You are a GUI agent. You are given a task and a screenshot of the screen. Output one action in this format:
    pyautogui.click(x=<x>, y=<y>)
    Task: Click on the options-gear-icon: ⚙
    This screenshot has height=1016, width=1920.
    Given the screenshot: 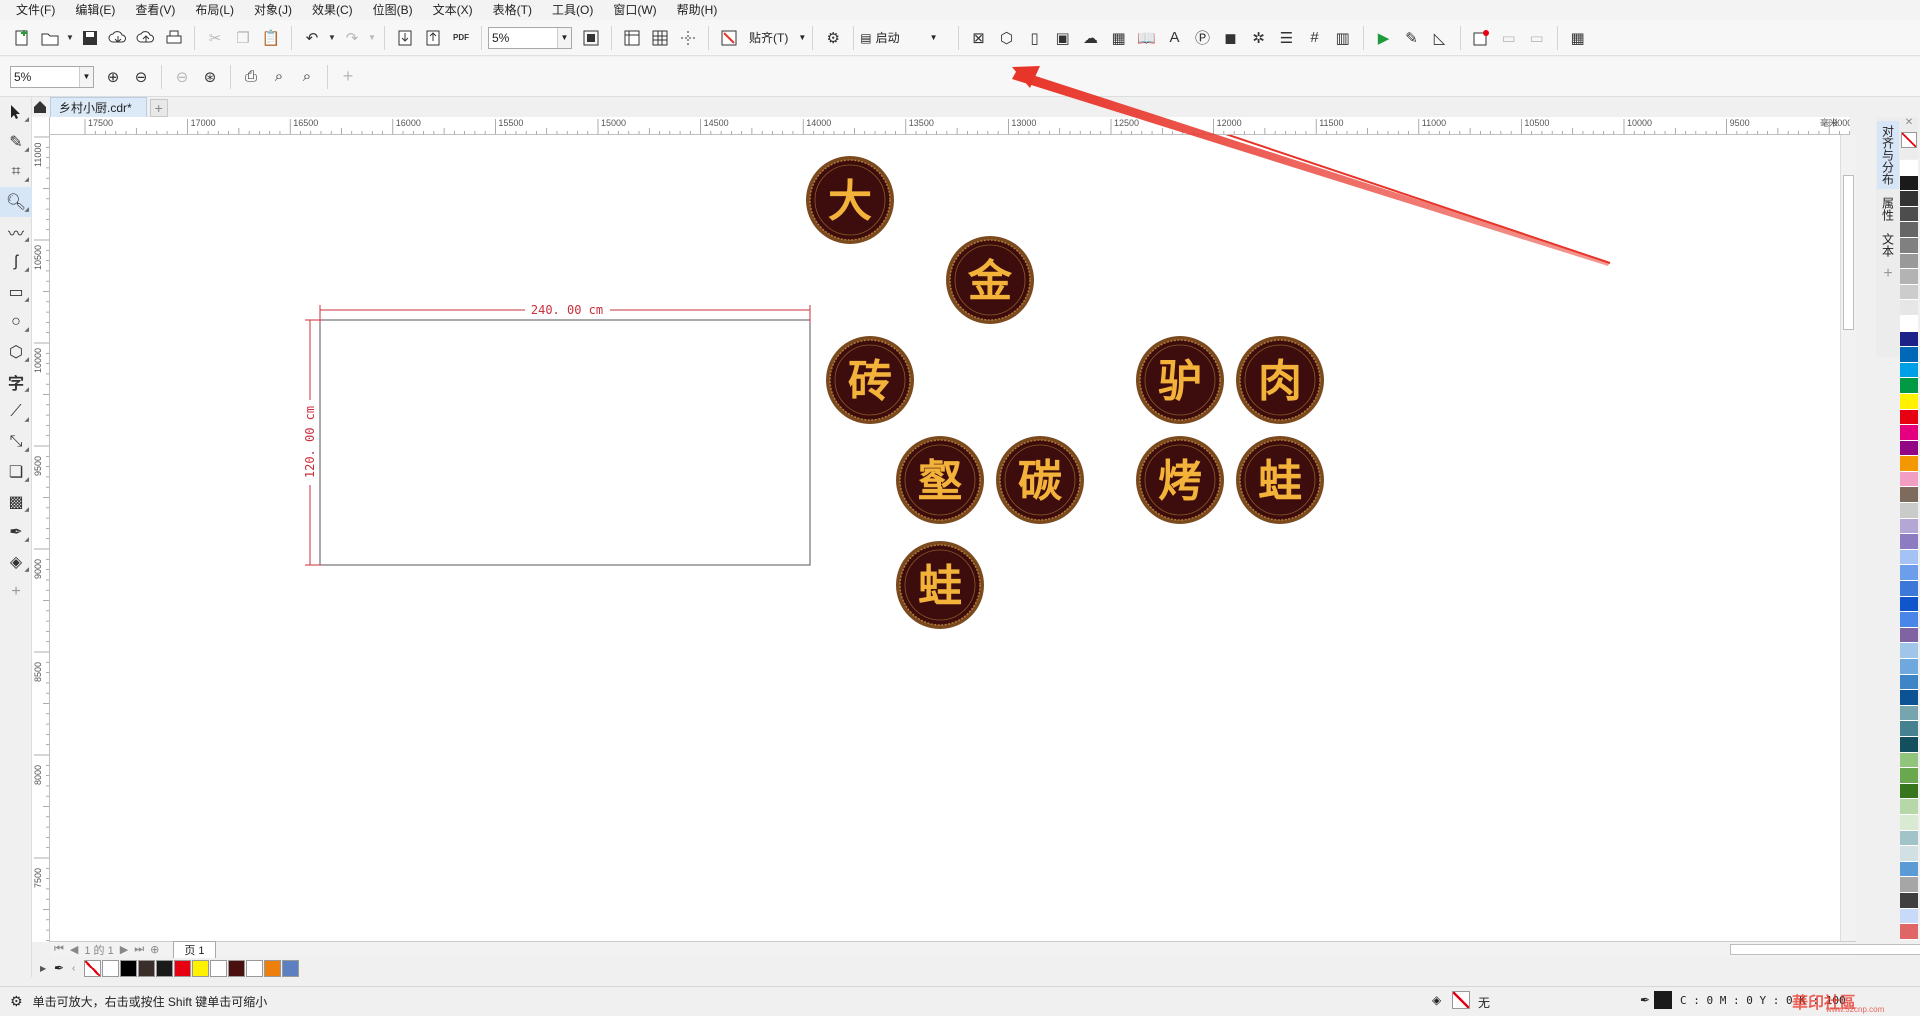 What is the action you would take?
    pyautogui.click(x=833, y=38)
    